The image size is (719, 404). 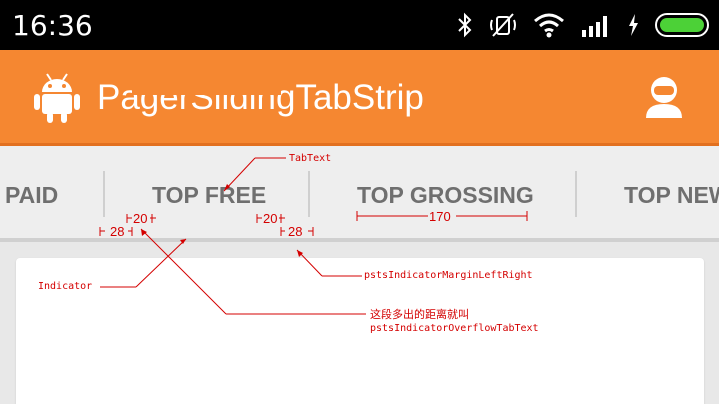 What do you see at coordinates (454, 328) in the screenshot?
I see `annotation-overflow-name: pstsIndicatorOverflowTabText` at bounding box center [454, 328].